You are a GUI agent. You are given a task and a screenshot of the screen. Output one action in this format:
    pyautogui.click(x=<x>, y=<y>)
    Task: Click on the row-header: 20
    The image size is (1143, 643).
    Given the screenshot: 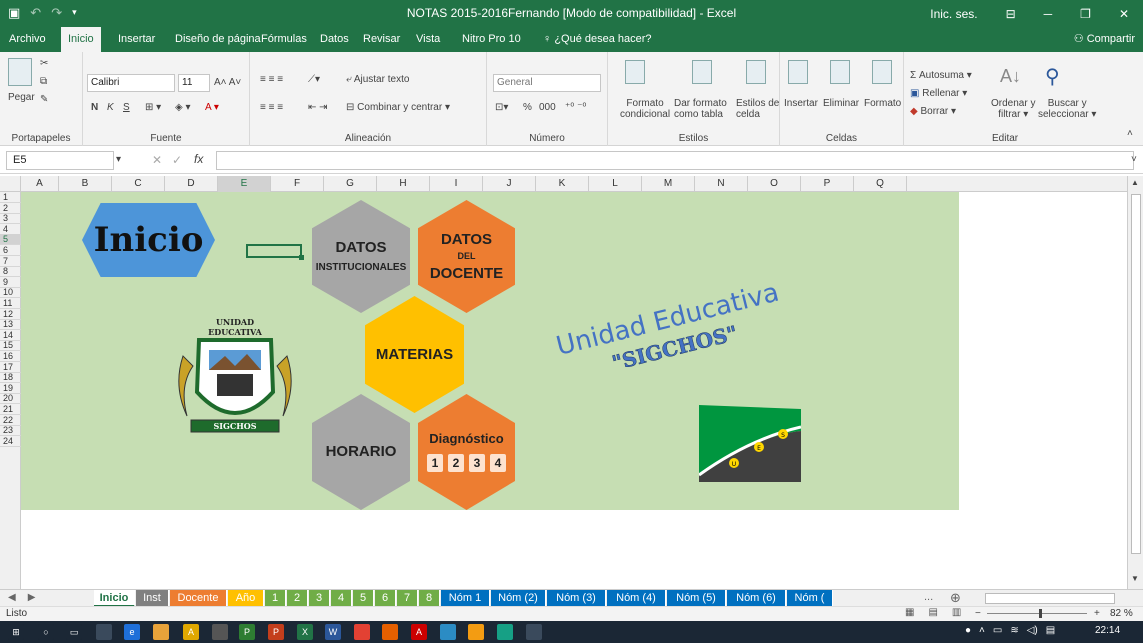 What is the action you would take?
    pyautogui.click(x=10, y=399)
    